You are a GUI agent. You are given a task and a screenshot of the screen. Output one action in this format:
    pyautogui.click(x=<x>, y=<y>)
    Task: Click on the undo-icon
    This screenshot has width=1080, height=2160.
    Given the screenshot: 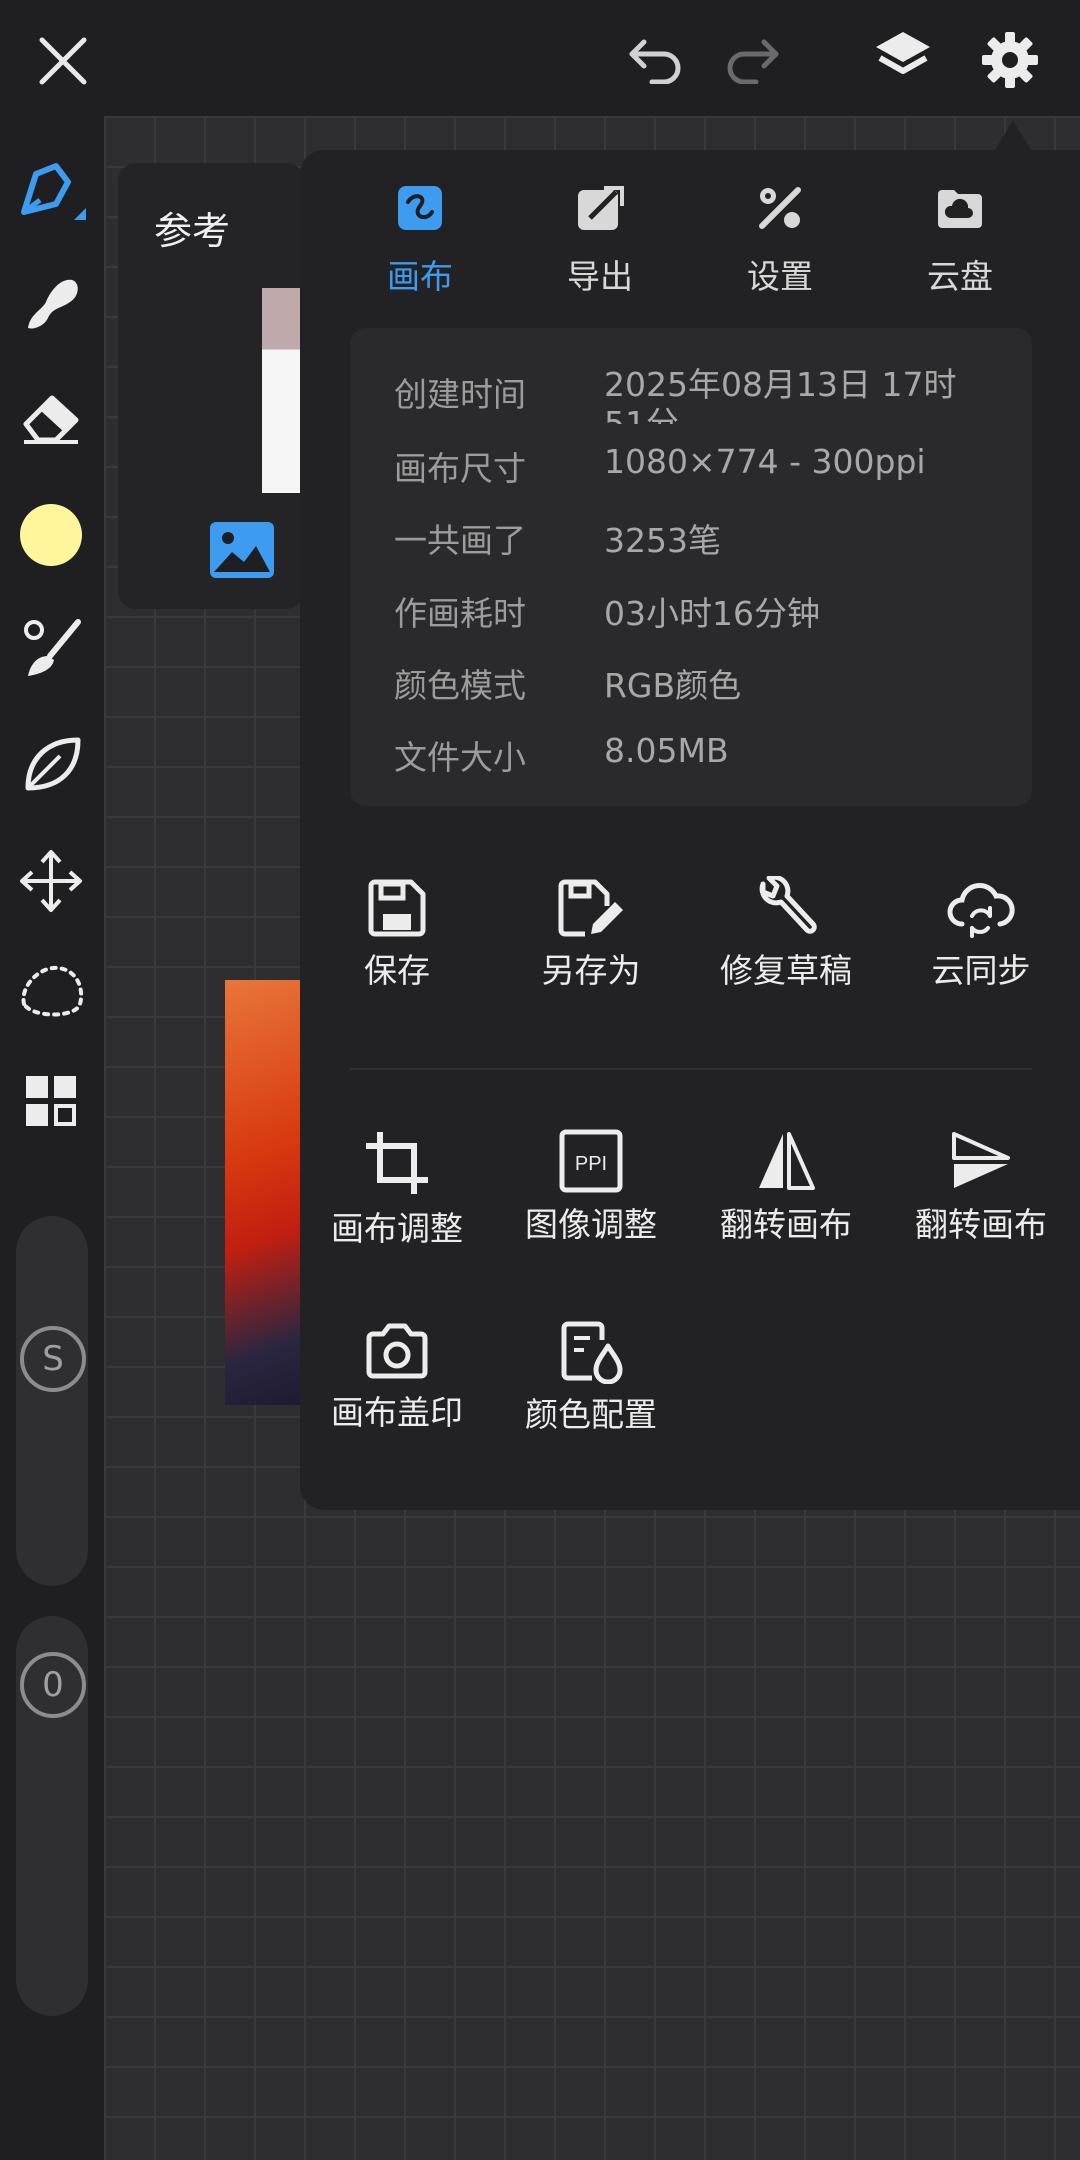 What is the action you would take?
    pyautogui.click(x=656, y=59)
    